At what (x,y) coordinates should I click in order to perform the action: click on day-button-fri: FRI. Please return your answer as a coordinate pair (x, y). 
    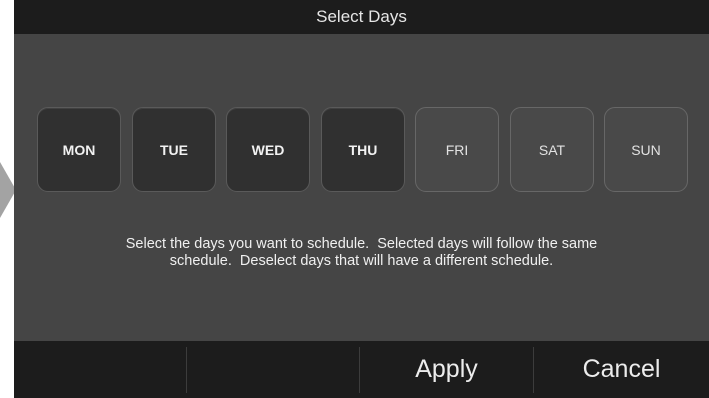
    Looking at the image, I should click on (457, 149).